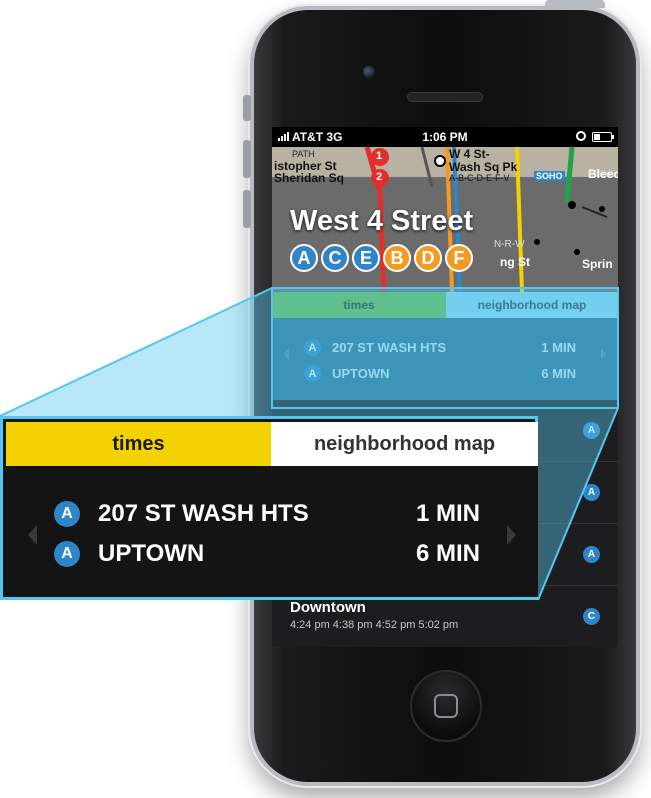  I want to click on earpiece-speaker, so click(445, 97).